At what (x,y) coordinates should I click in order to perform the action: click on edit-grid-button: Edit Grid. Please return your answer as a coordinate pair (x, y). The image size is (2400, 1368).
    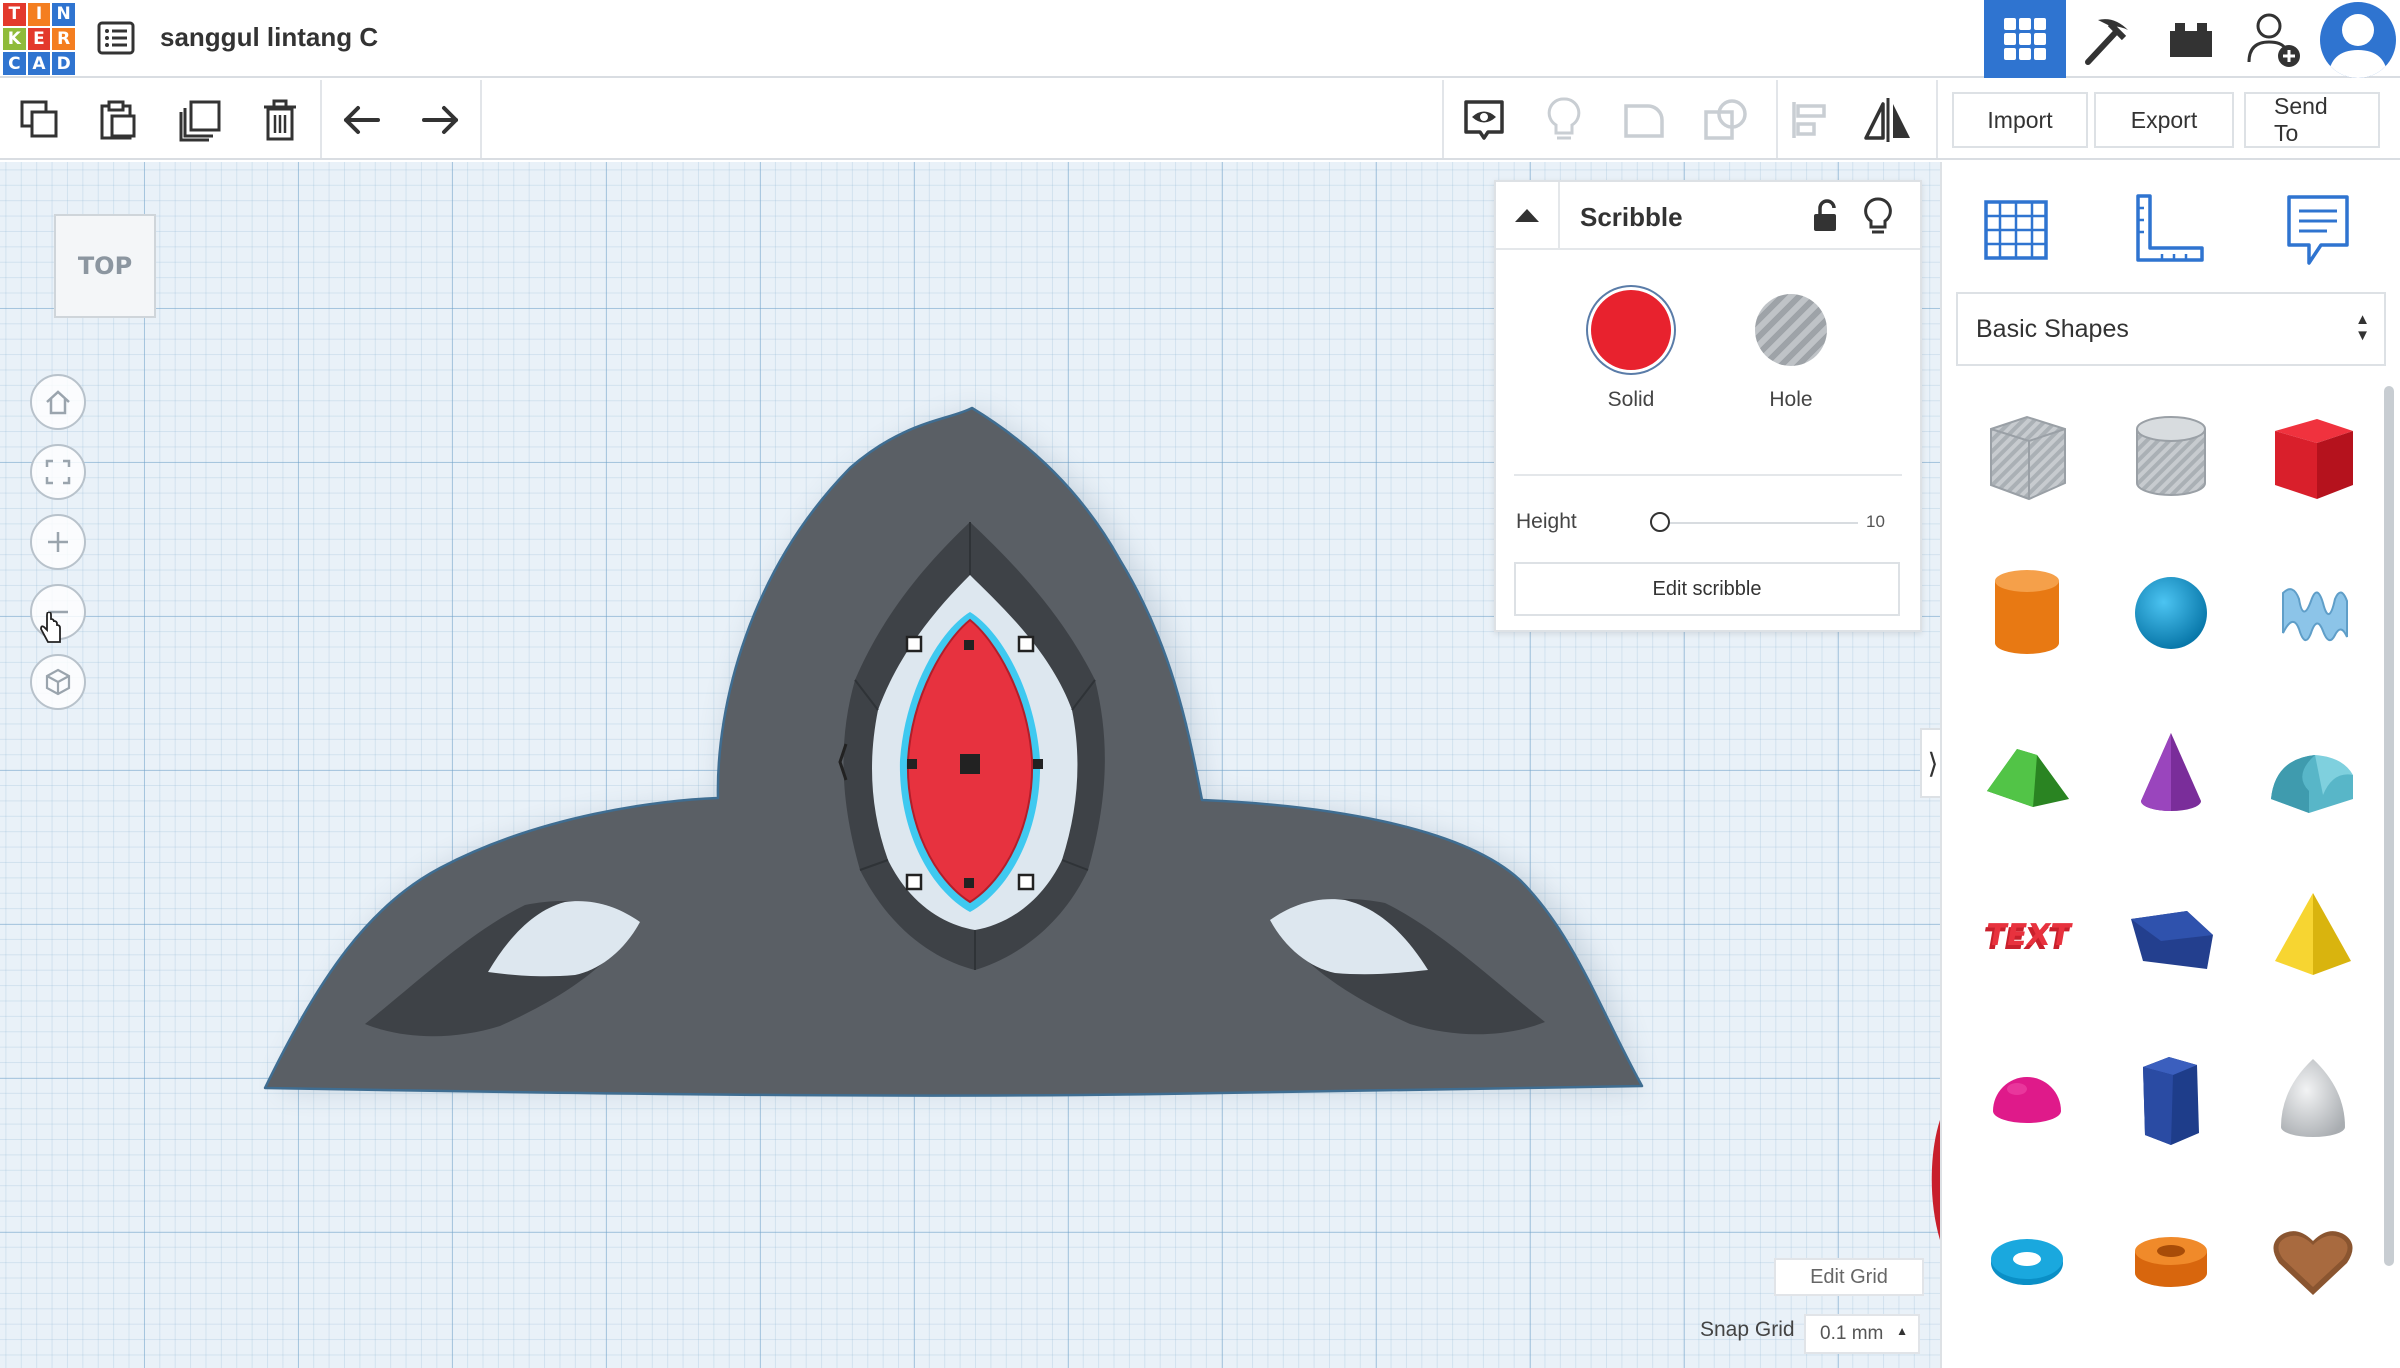
    Looking at the image, I should click on (1849, 1277).